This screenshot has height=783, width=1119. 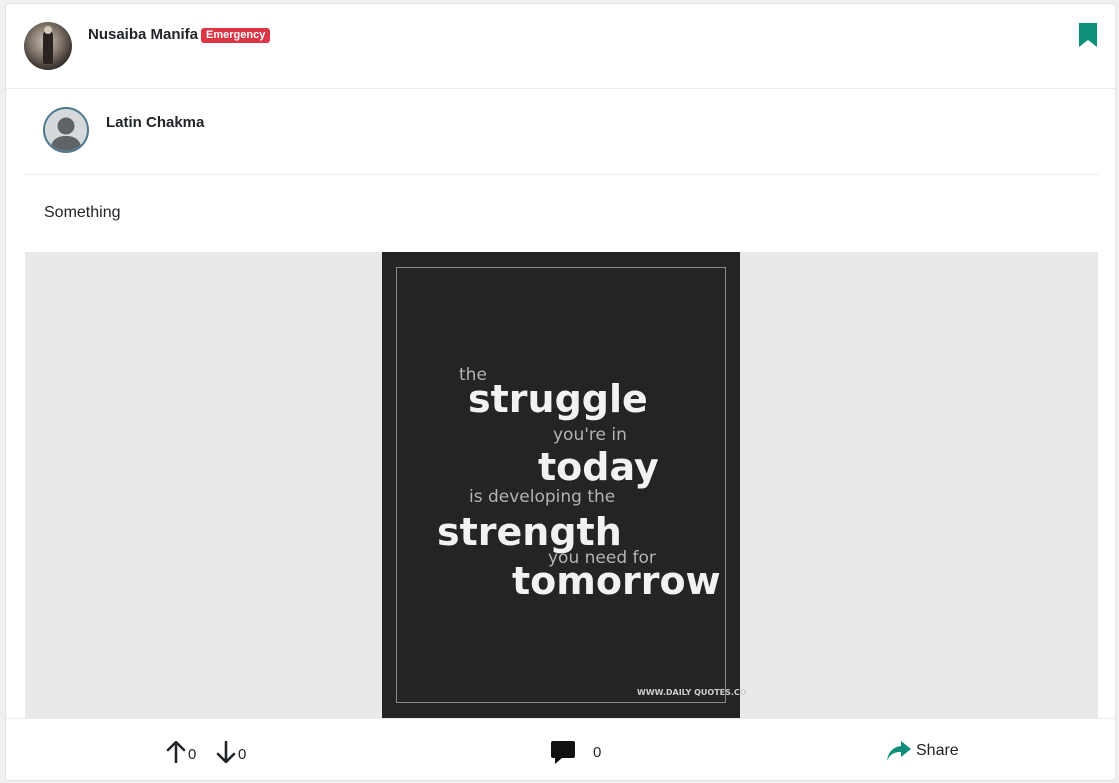 I want to click on comment-count: 0, so click(x=597, y=752).